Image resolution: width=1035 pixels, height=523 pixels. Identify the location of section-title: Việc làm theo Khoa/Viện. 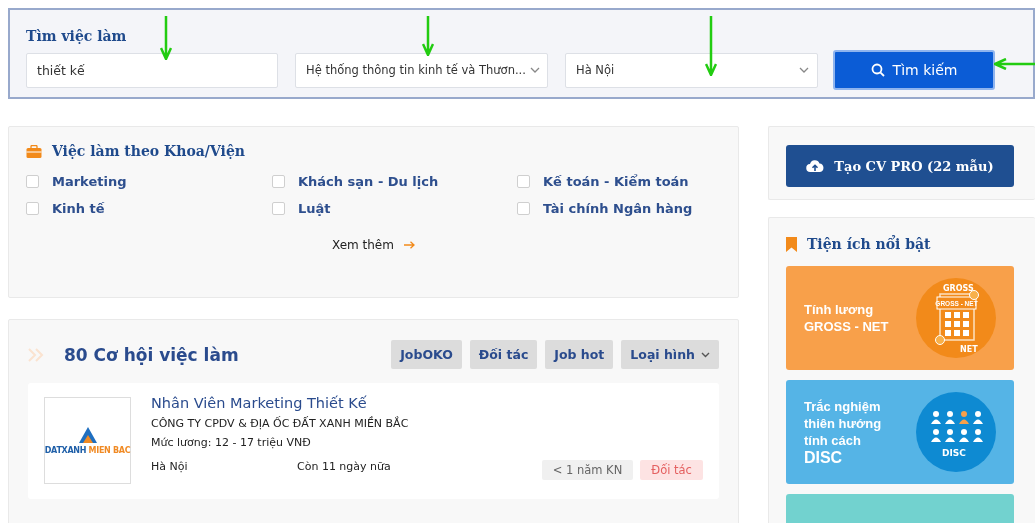
(148, 151).